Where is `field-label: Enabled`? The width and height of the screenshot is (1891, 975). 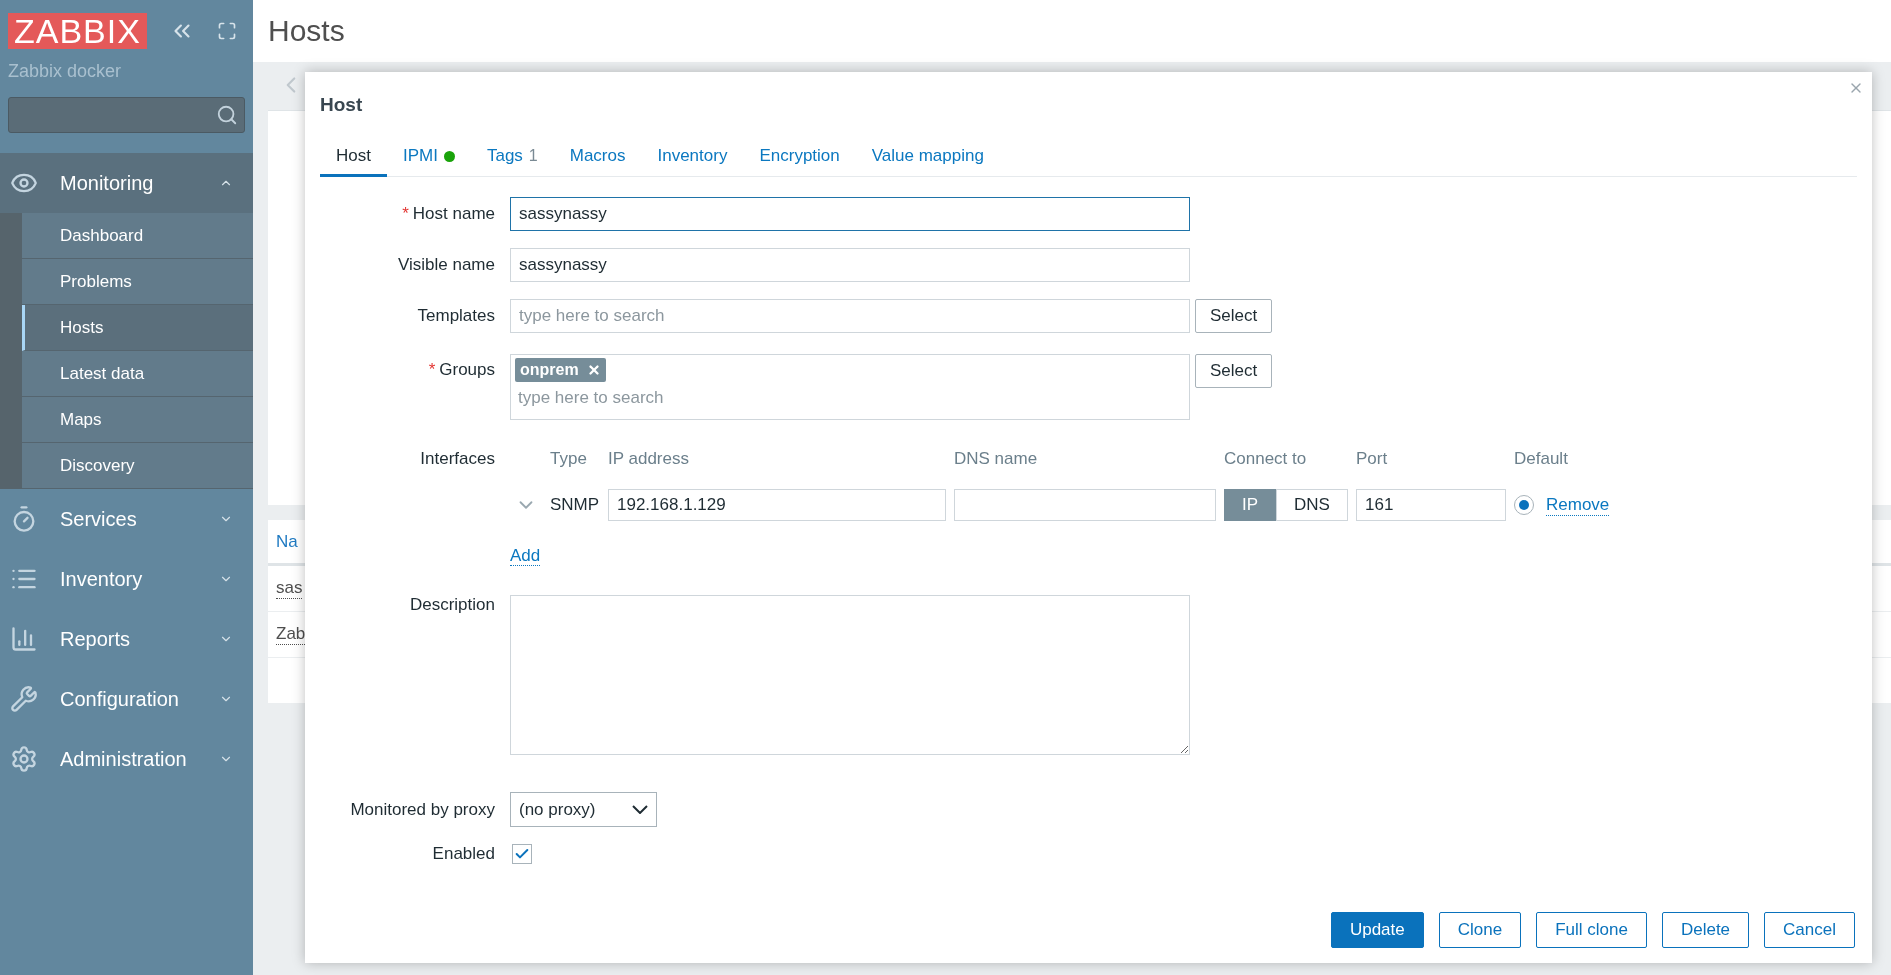 field-label: Enabled is located at coordinates (463, 854).